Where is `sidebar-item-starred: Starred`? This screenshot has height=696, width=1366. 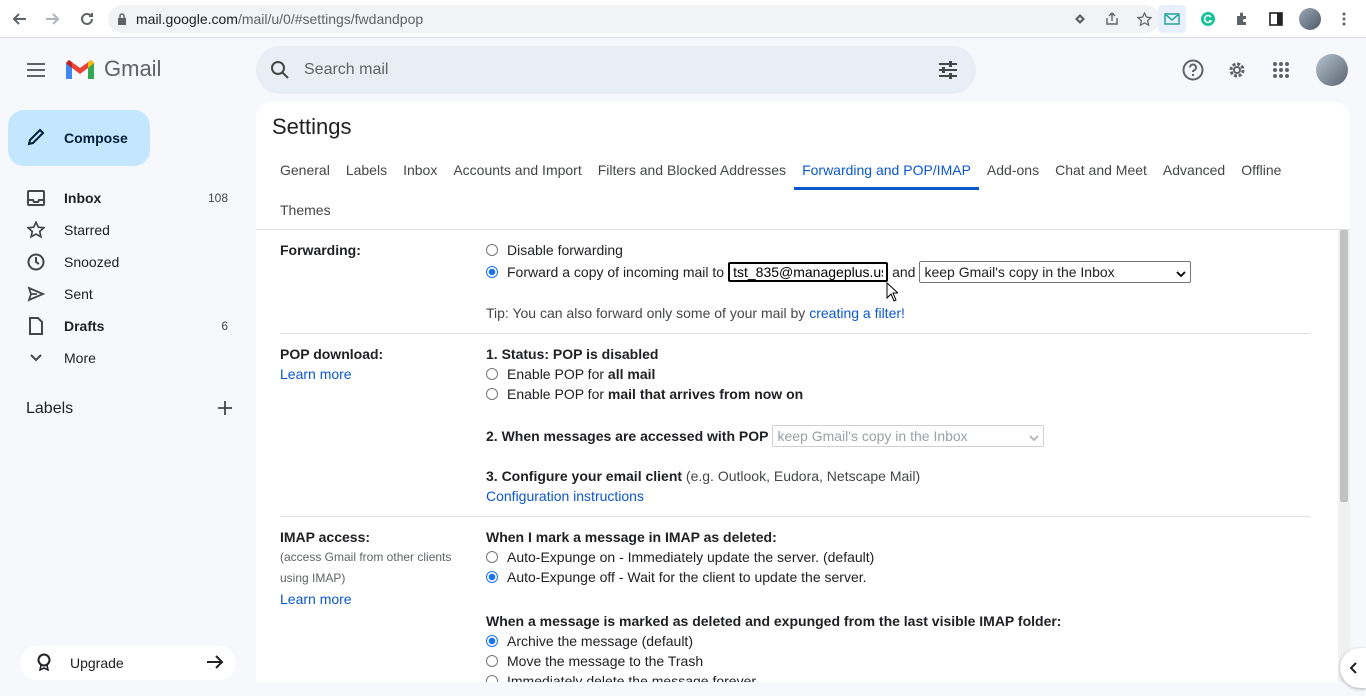
sidebar-item-starred: Starred is located at coordinates (120, 230).